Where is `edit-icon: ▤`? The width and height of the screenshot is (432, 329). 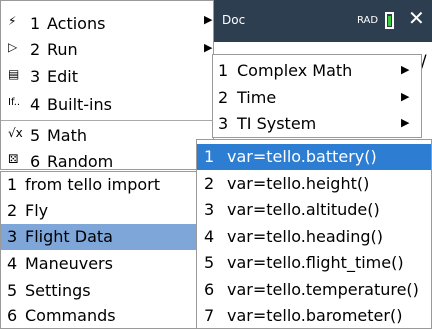
edit-icon: ▤ is located at coordinates (14, 74).